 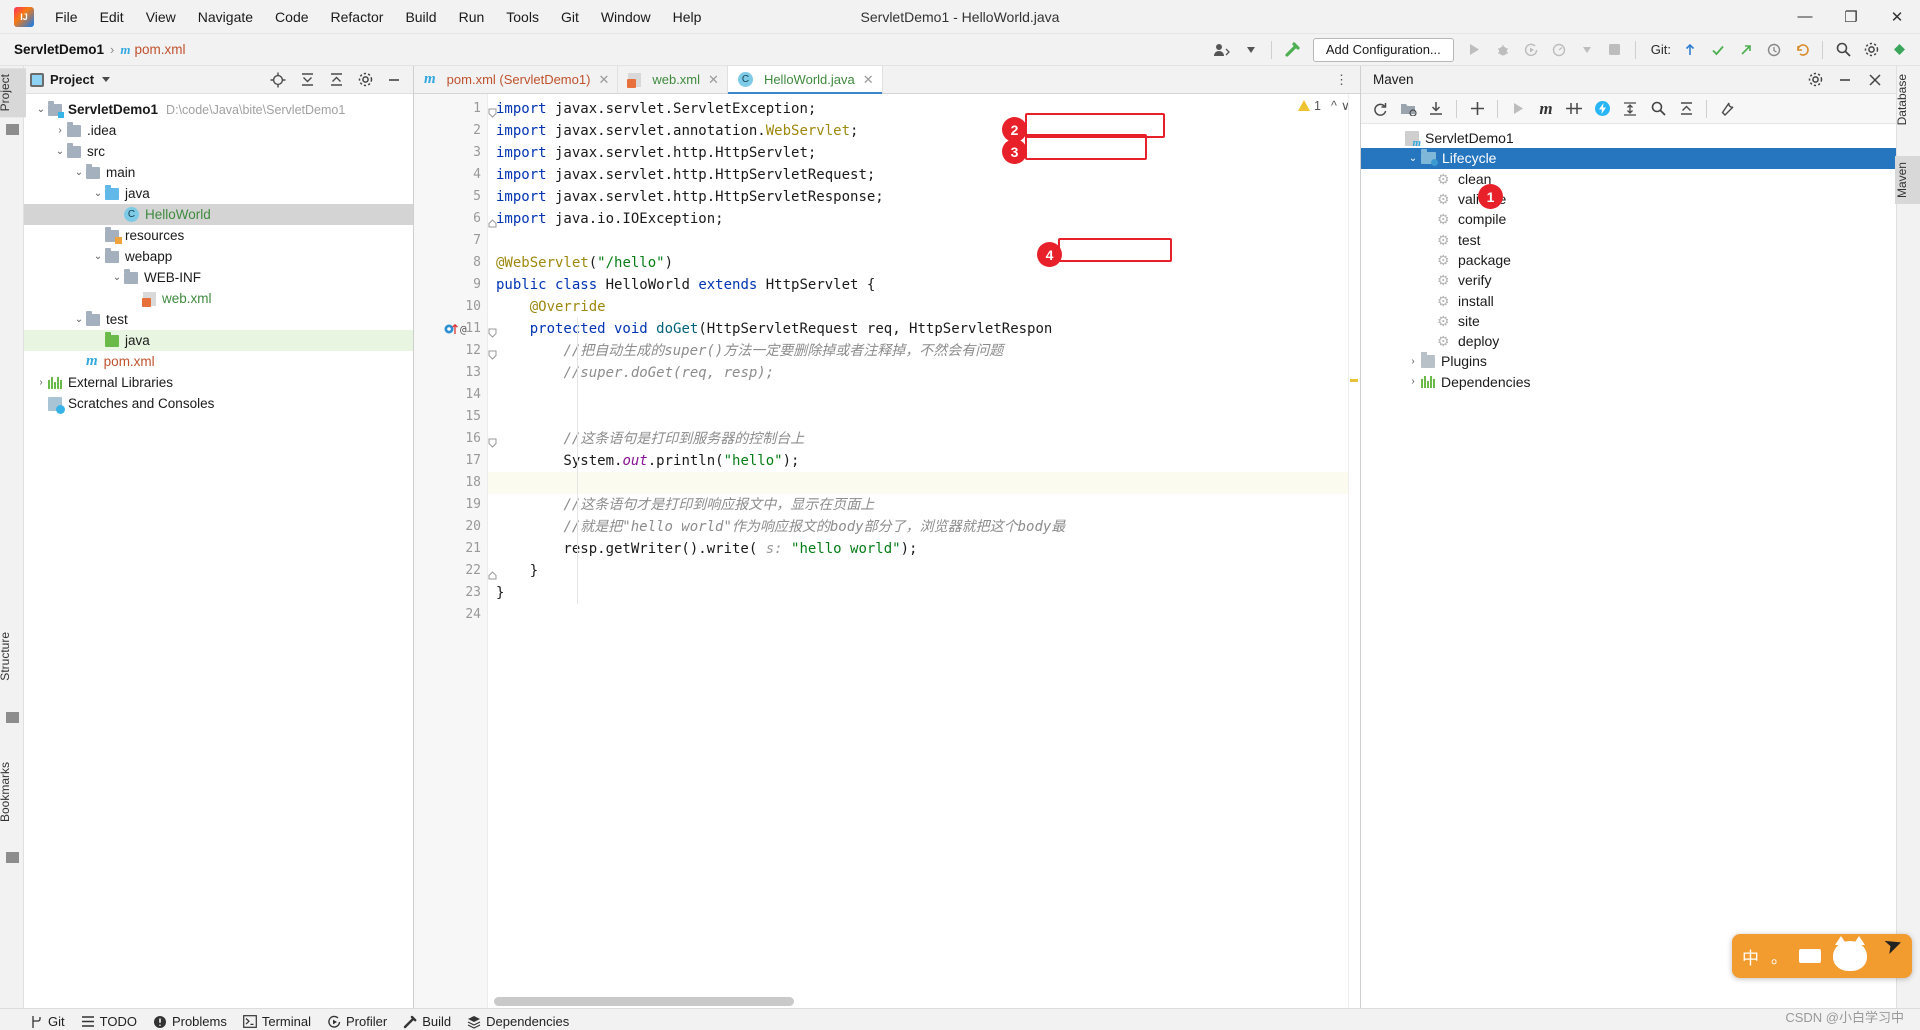 What do you see at coordinates (1292, 50) in the screenshot?
I see `build-hammer-icon` at bounding box center [1292, 50].